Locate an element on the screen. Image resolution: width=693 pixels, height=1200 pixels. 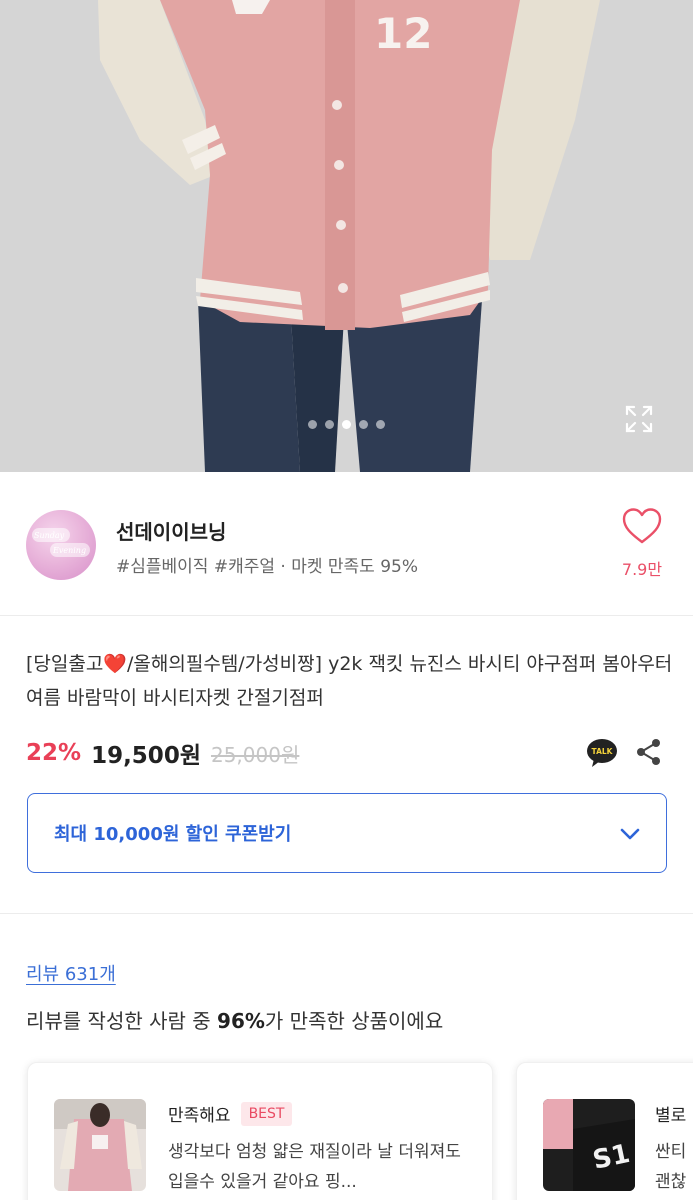
seller-logo: Sunday Evening is located at coordinates (61, 545).